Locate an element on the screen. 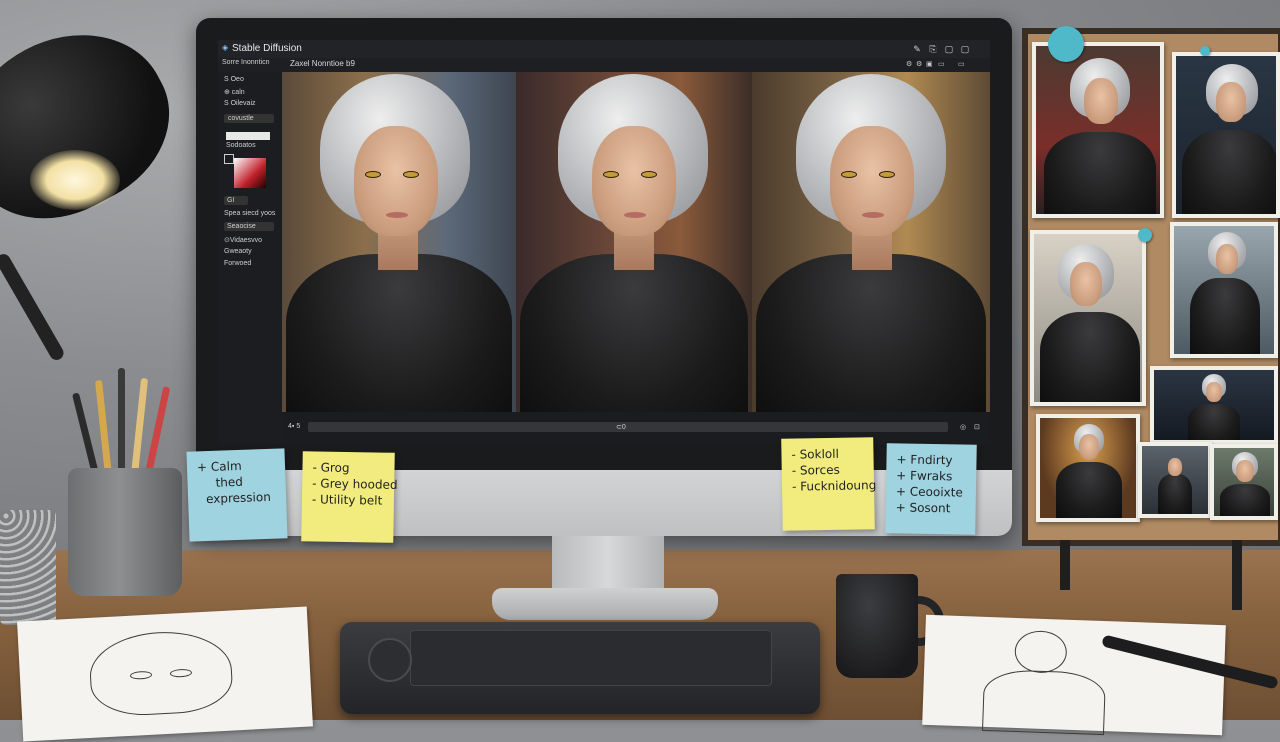 The width and height of the screenshot is (1280, 742). monitor-stand-foot is located at coordinates (605, 604).